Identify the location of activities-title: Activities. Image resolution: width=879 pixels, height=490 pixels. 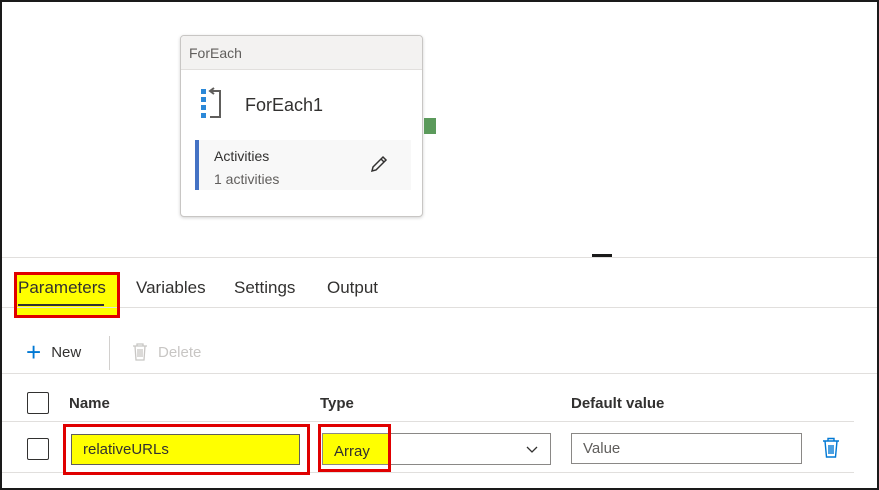
(242, 156).